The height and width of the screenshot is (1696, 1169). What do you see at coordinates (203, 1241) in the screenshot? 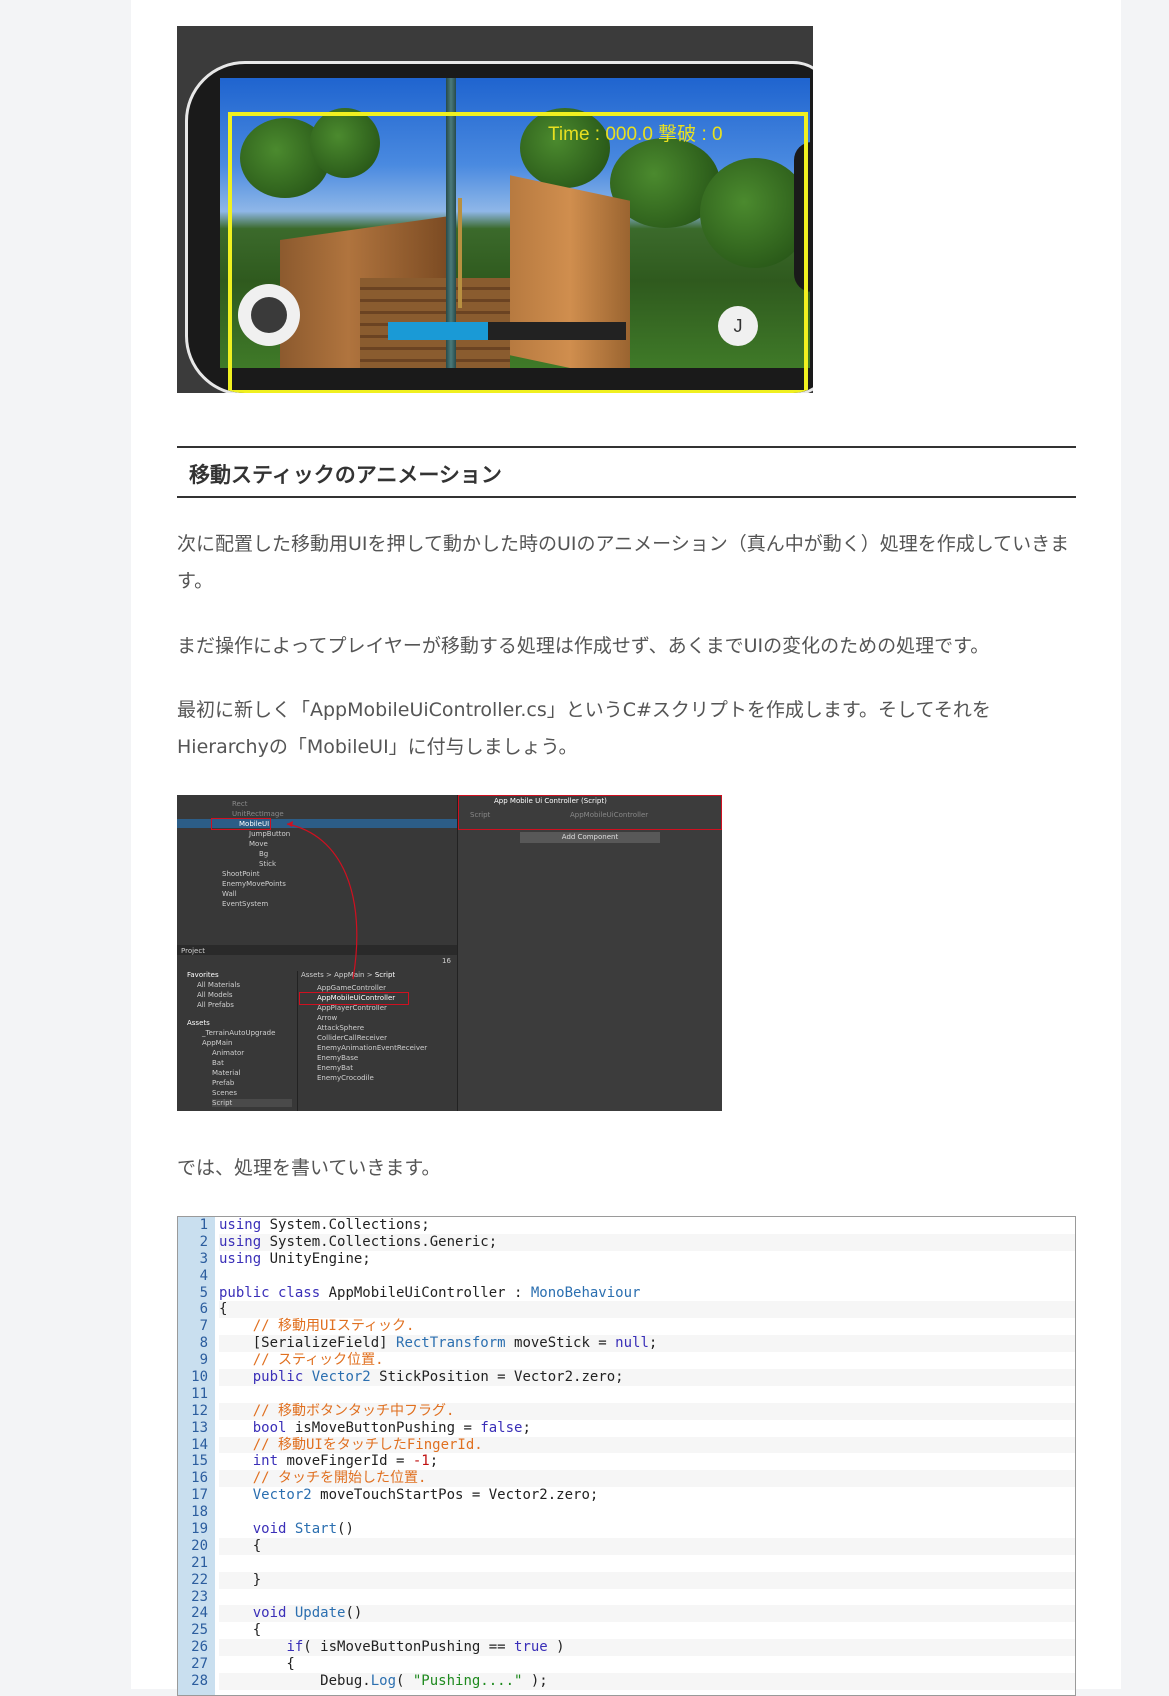
I see `line-number: 2` at bounding box center [203, 1241].